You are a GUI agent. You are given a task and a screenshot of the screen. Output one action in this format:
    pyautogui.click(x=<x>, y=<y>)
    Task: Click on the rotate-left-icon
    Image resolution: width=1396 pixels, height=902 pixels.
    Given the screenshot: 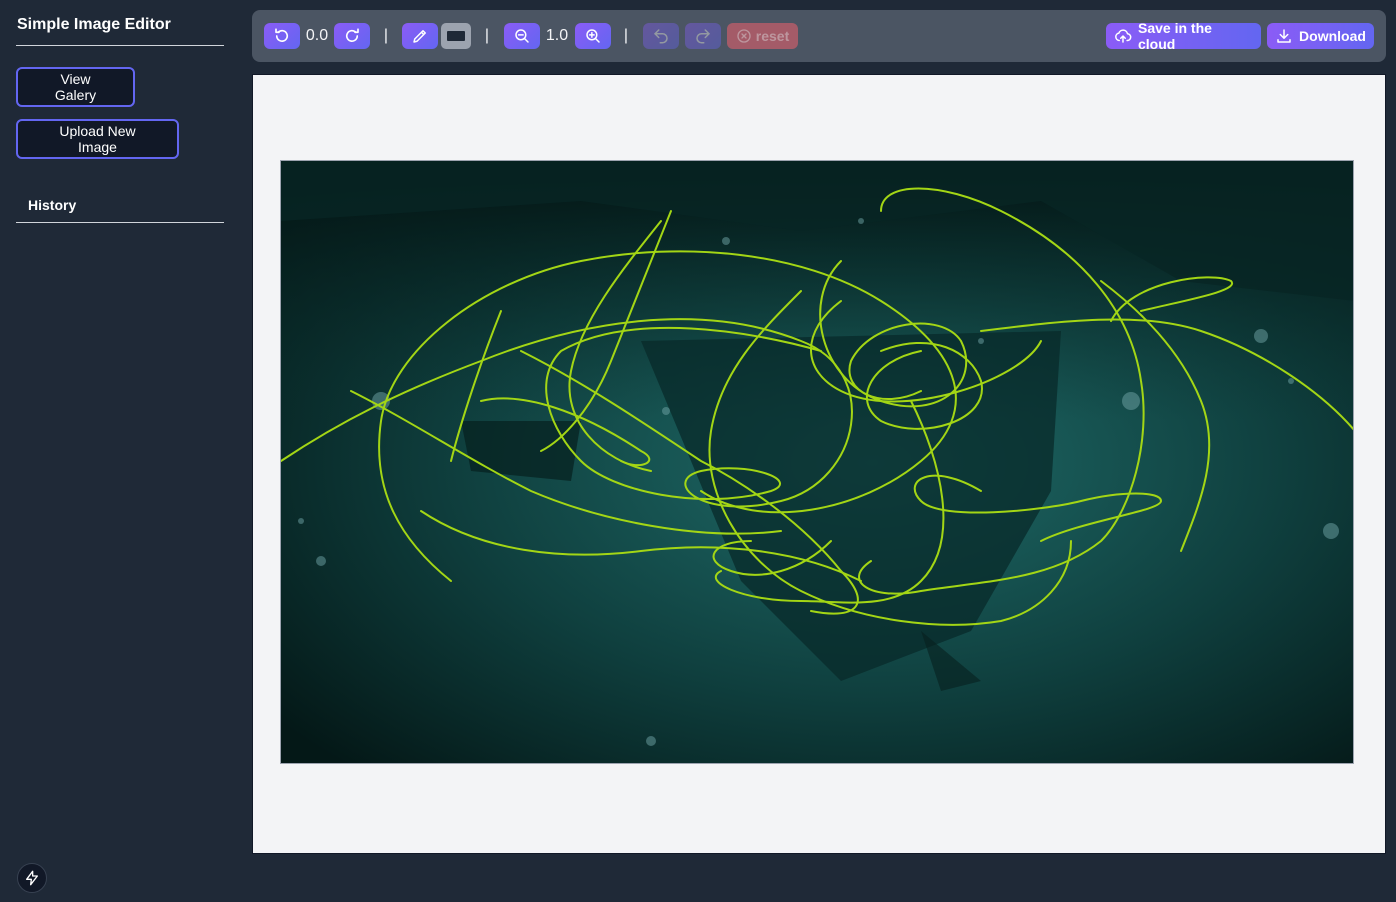 What is the action you would take?
    pyautogui.click(x=282, y=35)
    